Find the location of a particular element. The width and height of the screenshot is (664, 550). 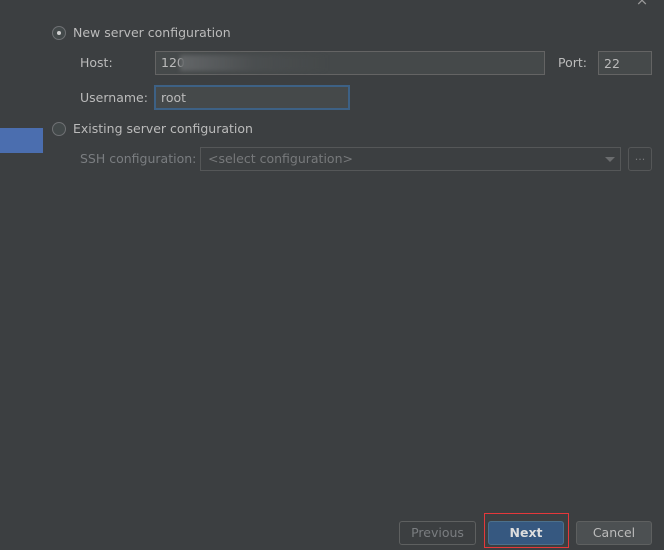

ssh-configuration-label: SSH configuration: is located at coordinates (138, 158).